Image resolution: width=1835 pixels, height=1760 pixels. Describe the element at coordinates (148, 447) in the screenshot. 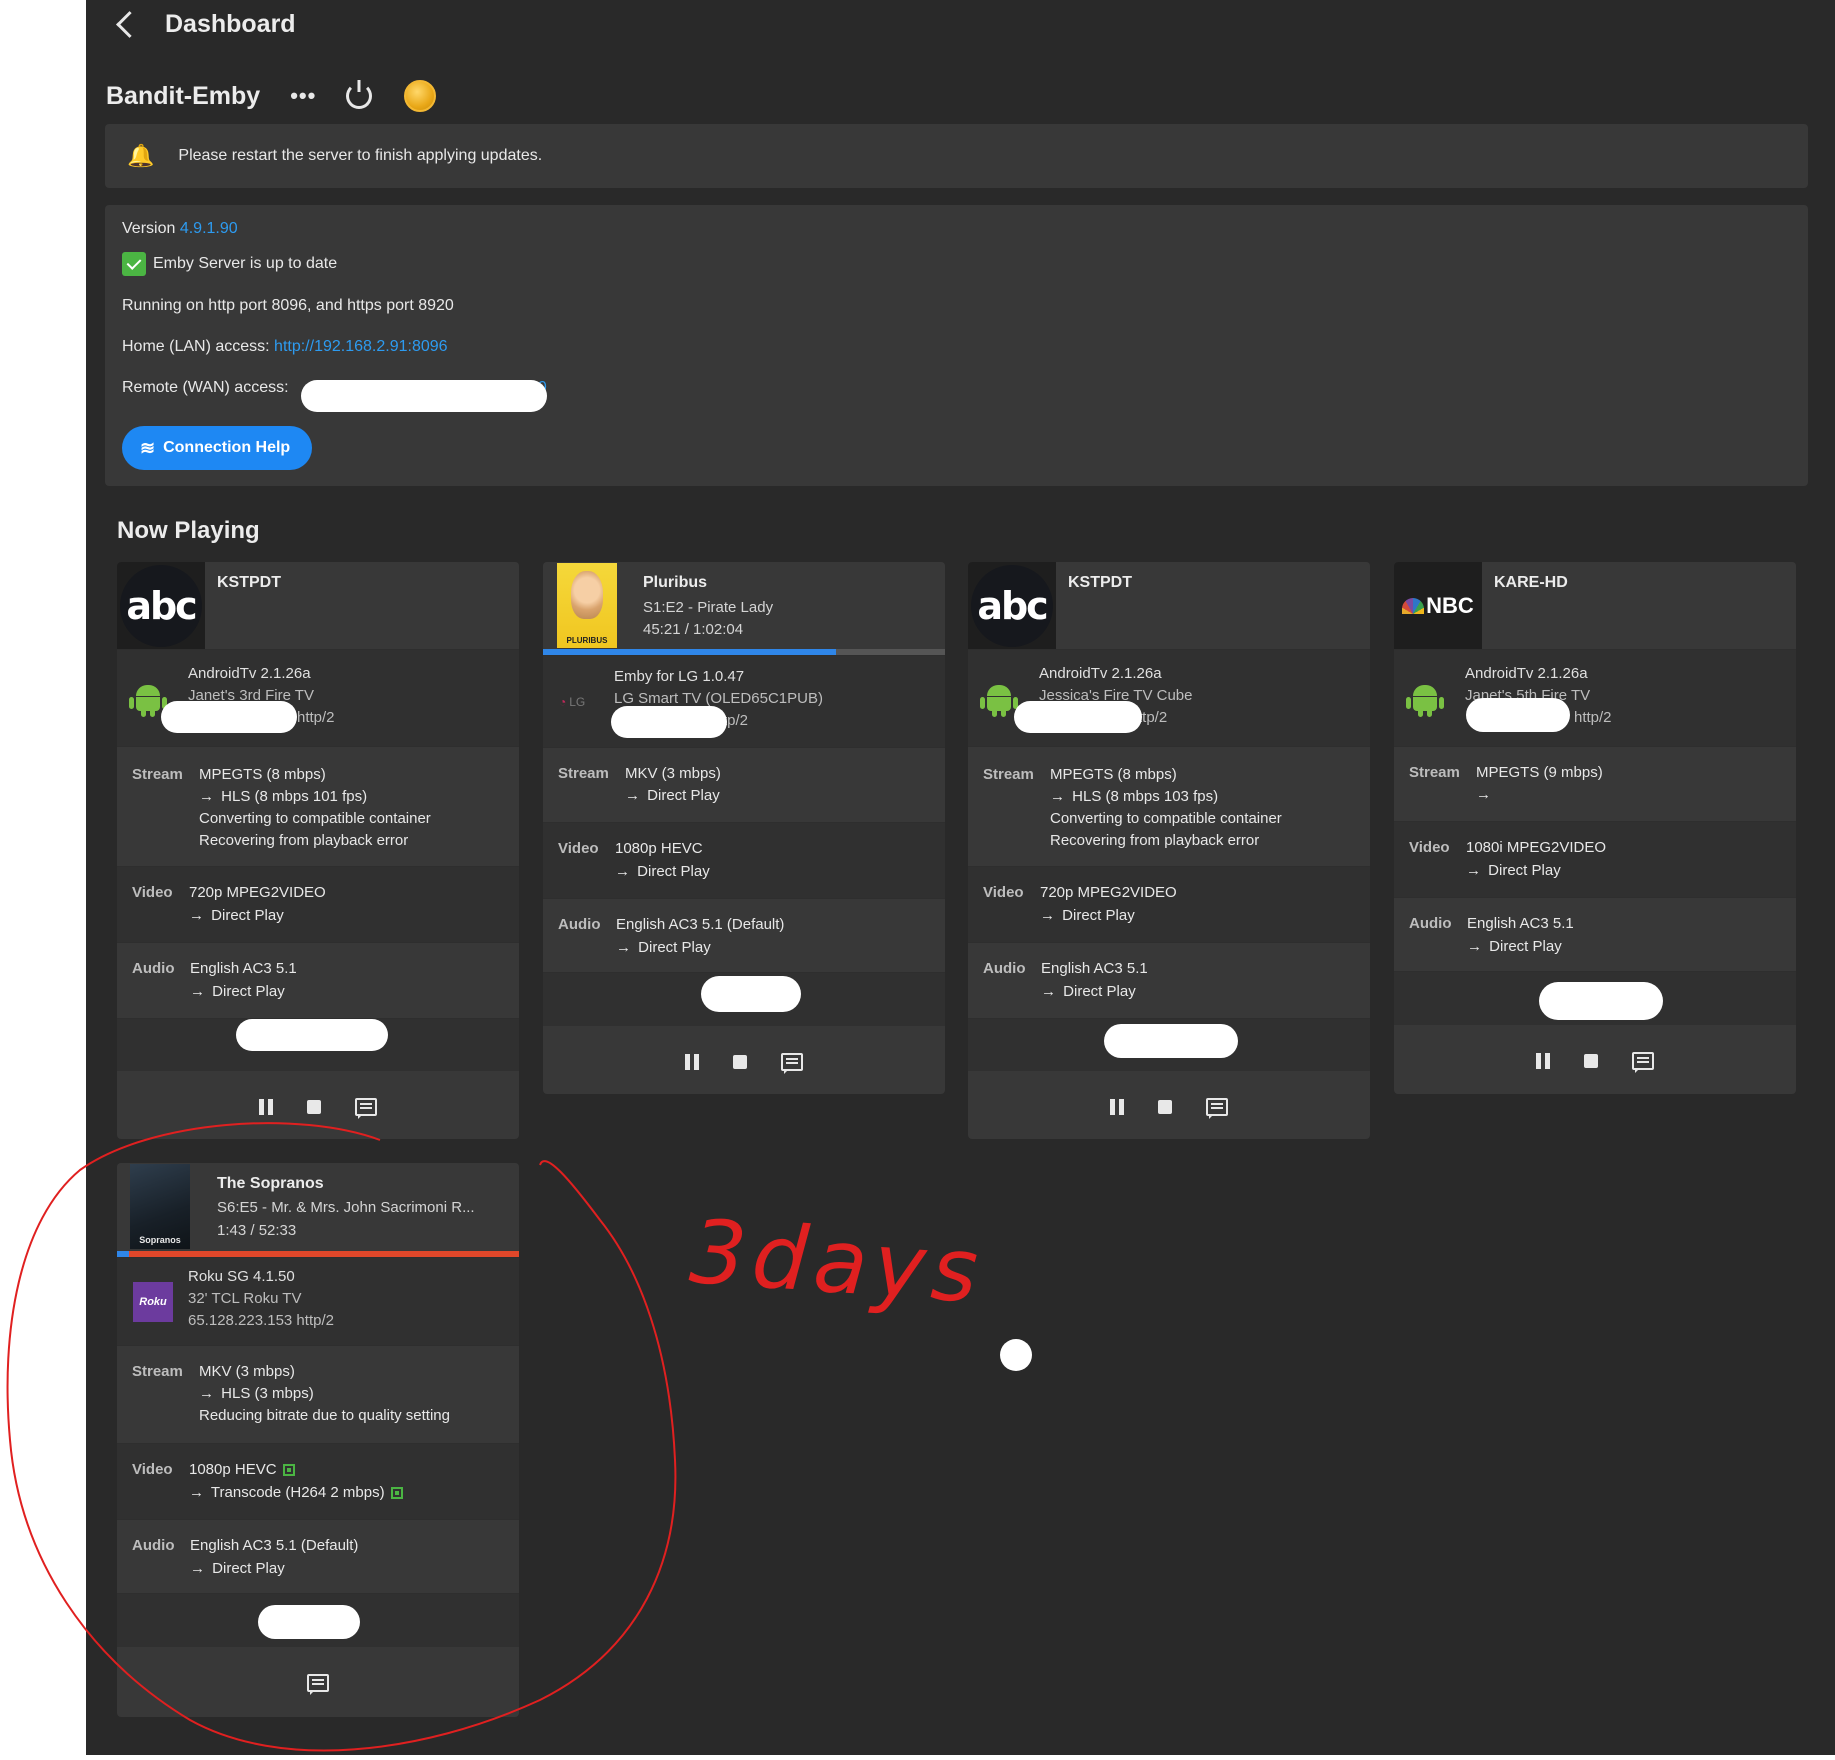

I see `wifi-icon: ≋` at that location.